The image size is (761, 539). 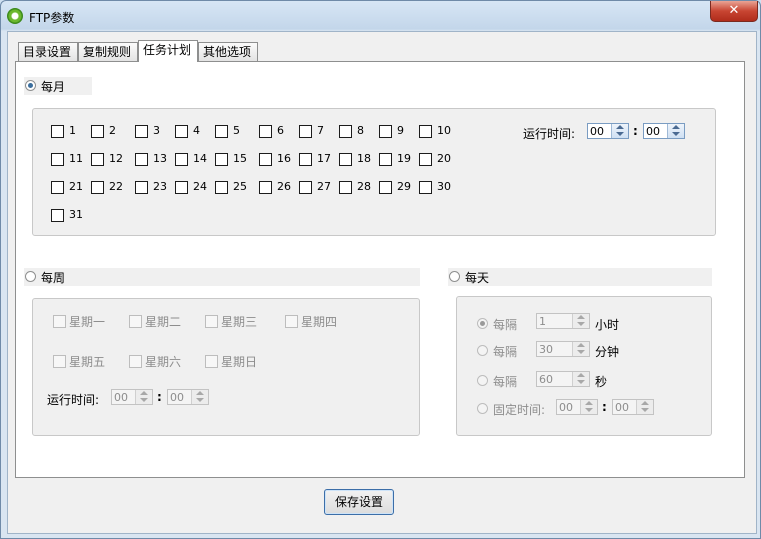 What do you see at coordinates (546, 349) in the screenshot?
I see `daily-minutes-value: 30` at bounding box center [546, 349].